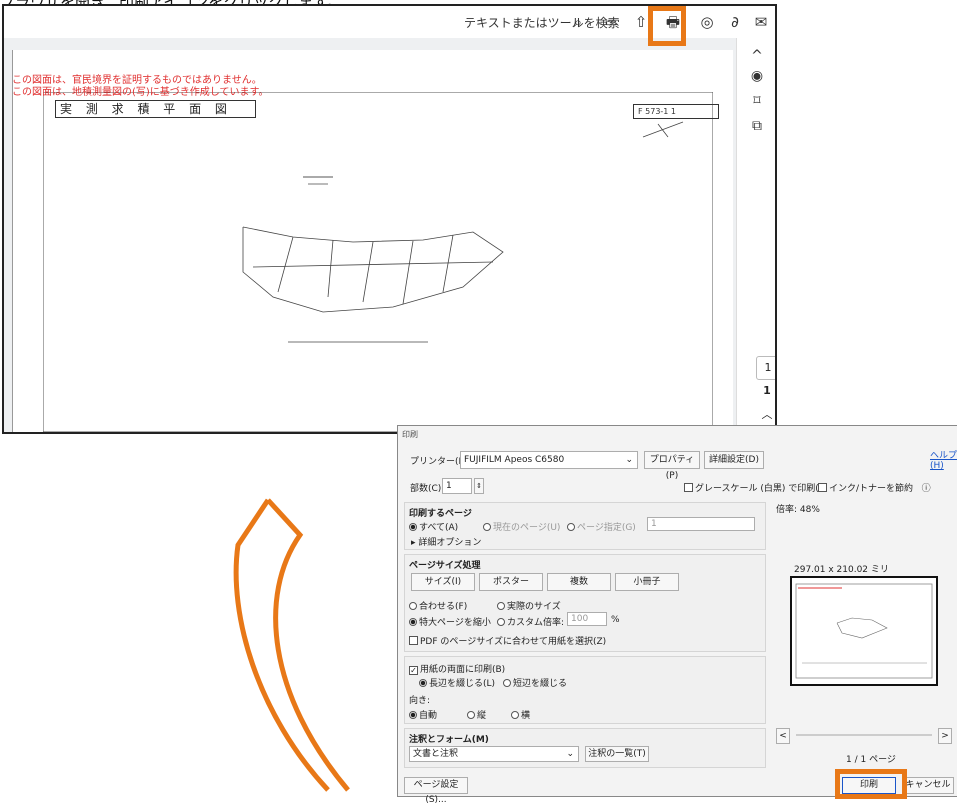 This screenshot has width=957, height=808. Describe the element at coordinates (864, 735) in the screenshot. I see `preview-slider` at that location.